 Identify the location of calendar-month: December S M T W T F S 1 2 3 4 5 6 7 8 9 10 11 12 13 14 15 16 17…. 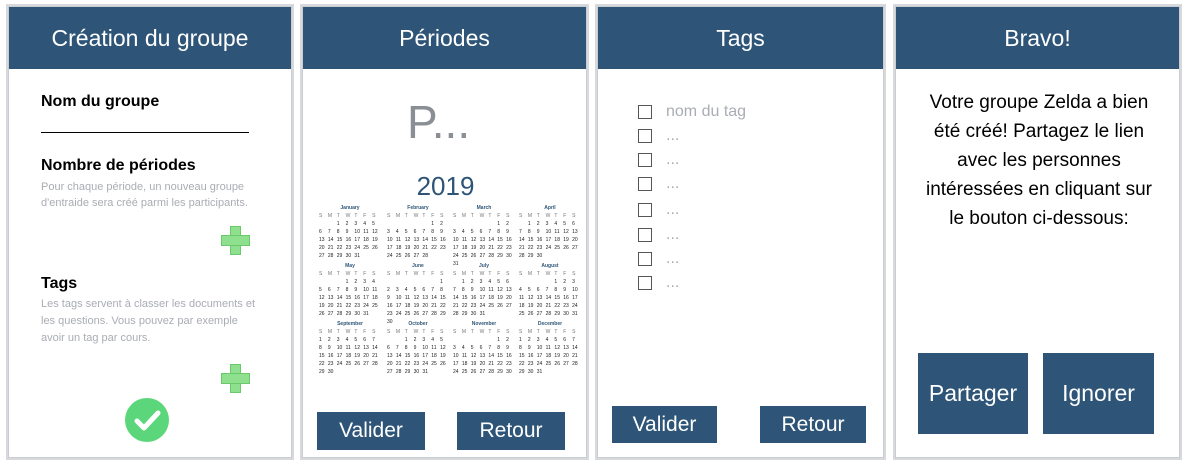
(550, 348).